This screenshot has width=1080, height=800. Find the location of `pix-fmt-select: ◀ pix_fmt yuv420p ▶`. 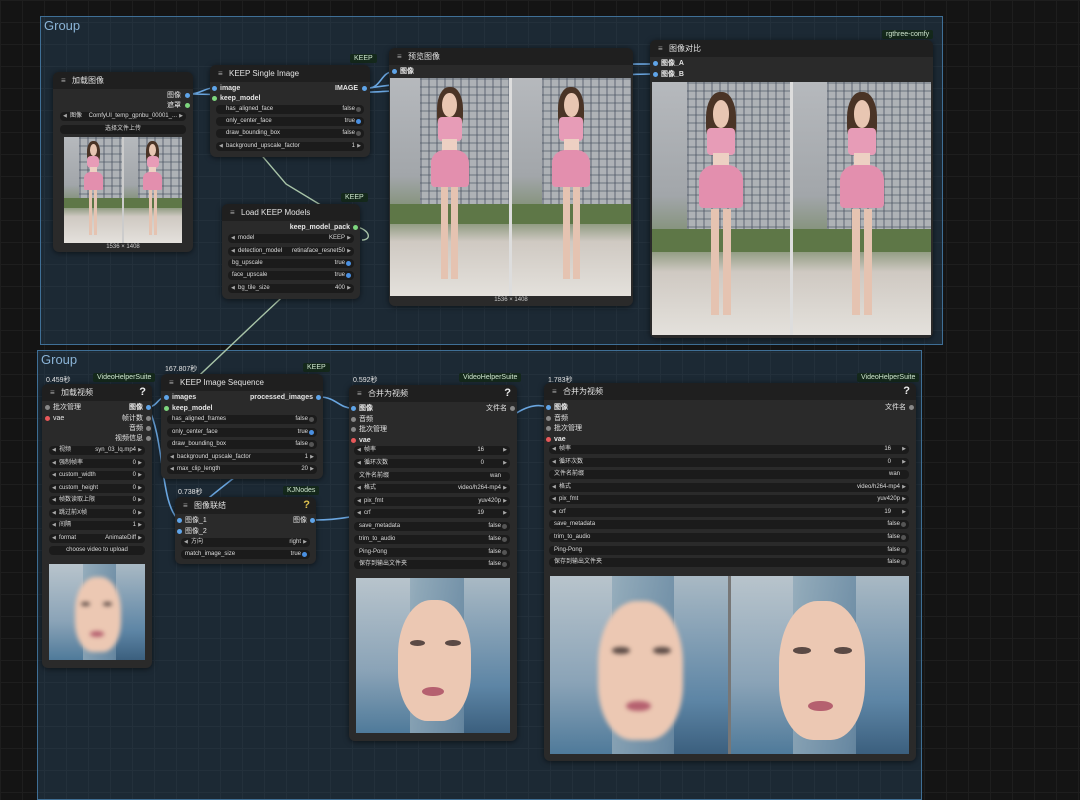

pix-fmt-select: ◀ pix_fmt yuv420p ▶ is located at coordinates (729, 499).